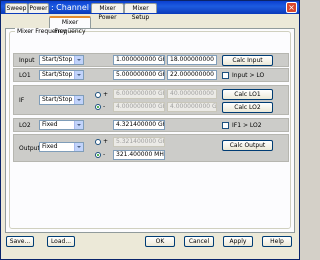 This screenshot has height=260, width=320. I want to click on tab-mixer-frequency: Mixer Frequency, so click(70, 25).